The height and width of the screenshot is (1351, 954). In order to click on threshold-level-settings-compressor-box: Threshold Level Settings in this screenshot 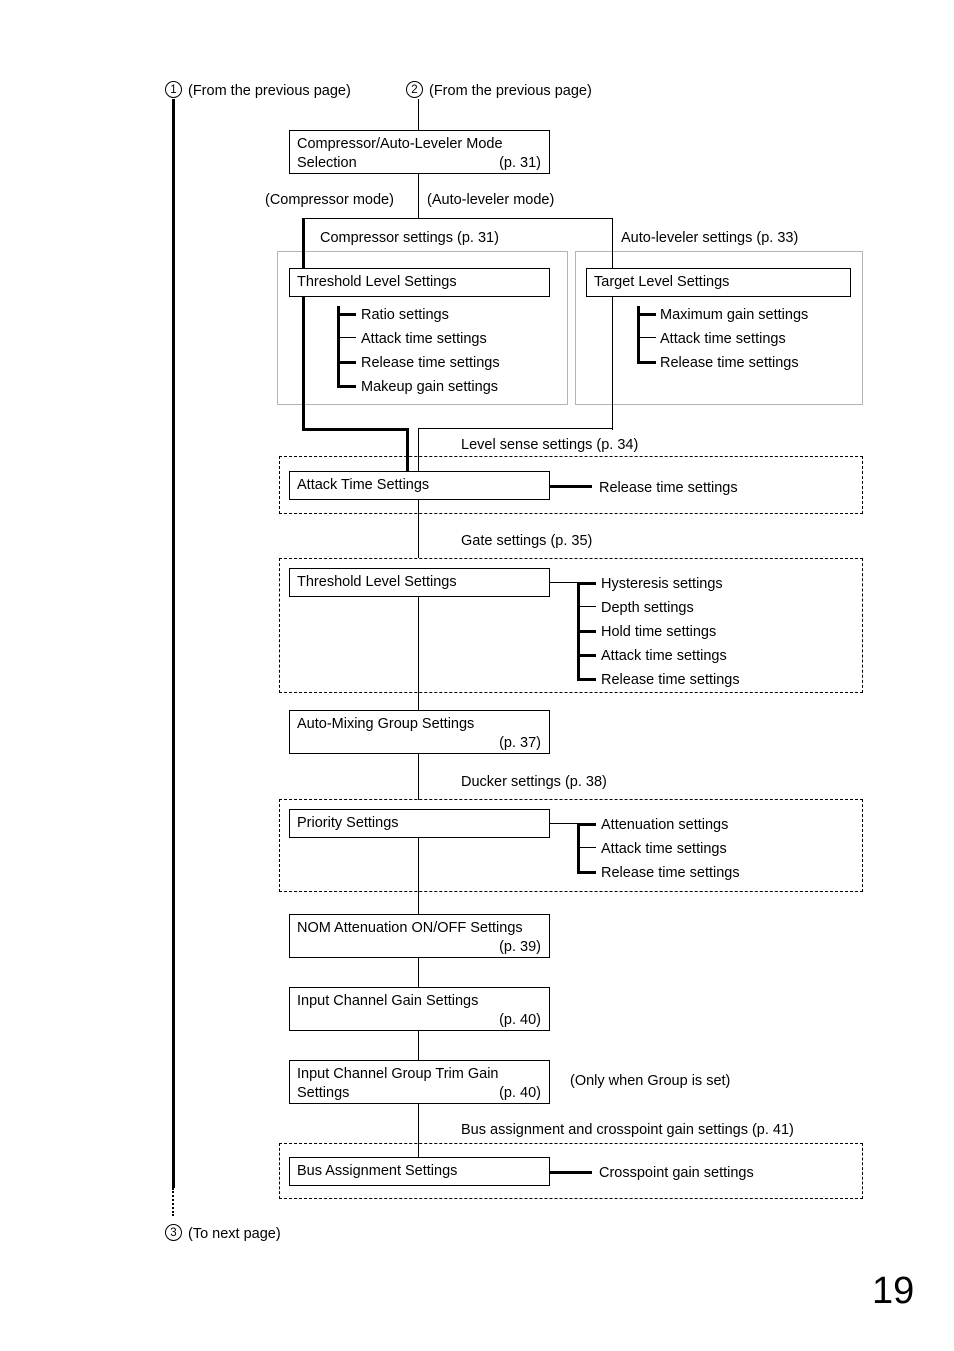, I will do `click(419, 282)`.